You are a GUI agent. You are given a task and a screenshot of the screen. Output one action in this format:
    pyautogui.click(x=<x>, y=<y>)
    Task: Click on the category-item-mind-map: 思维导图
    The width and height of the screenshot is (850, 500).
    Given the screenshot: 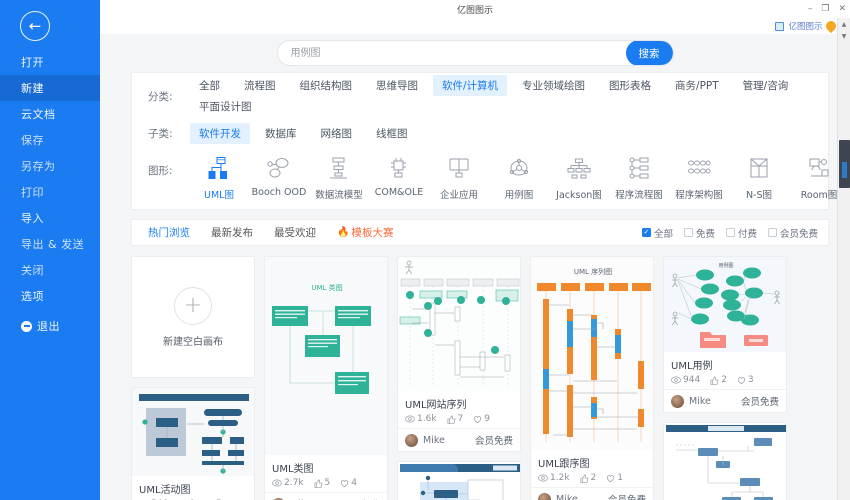 What is the action you would take?
    pyautogui.click(x=397, y=85)
    